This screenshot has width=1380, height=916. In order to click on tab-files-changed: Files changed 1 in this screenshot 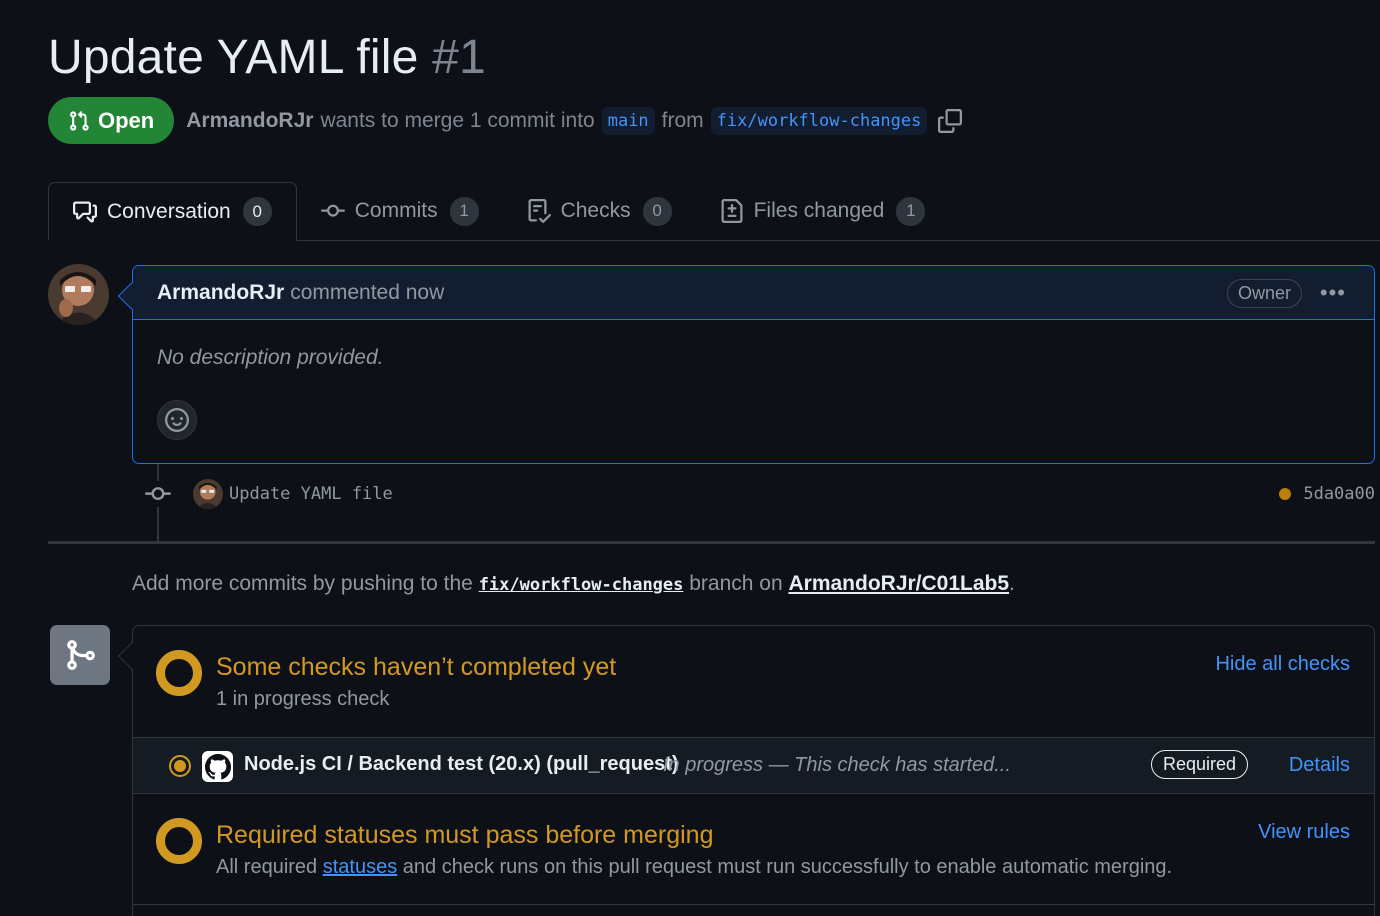, I will do `click(823, 211)`.